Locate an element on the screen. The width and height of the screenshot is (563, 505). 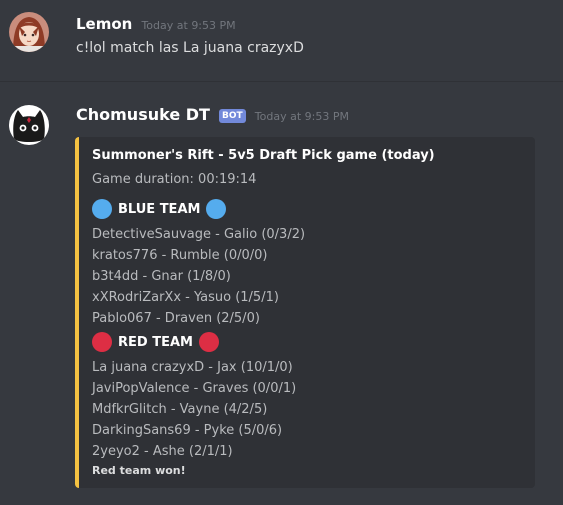
blue-player: xXRodriZarXx - Yasuo (1/5/1) is located at coordinates (185, 297).